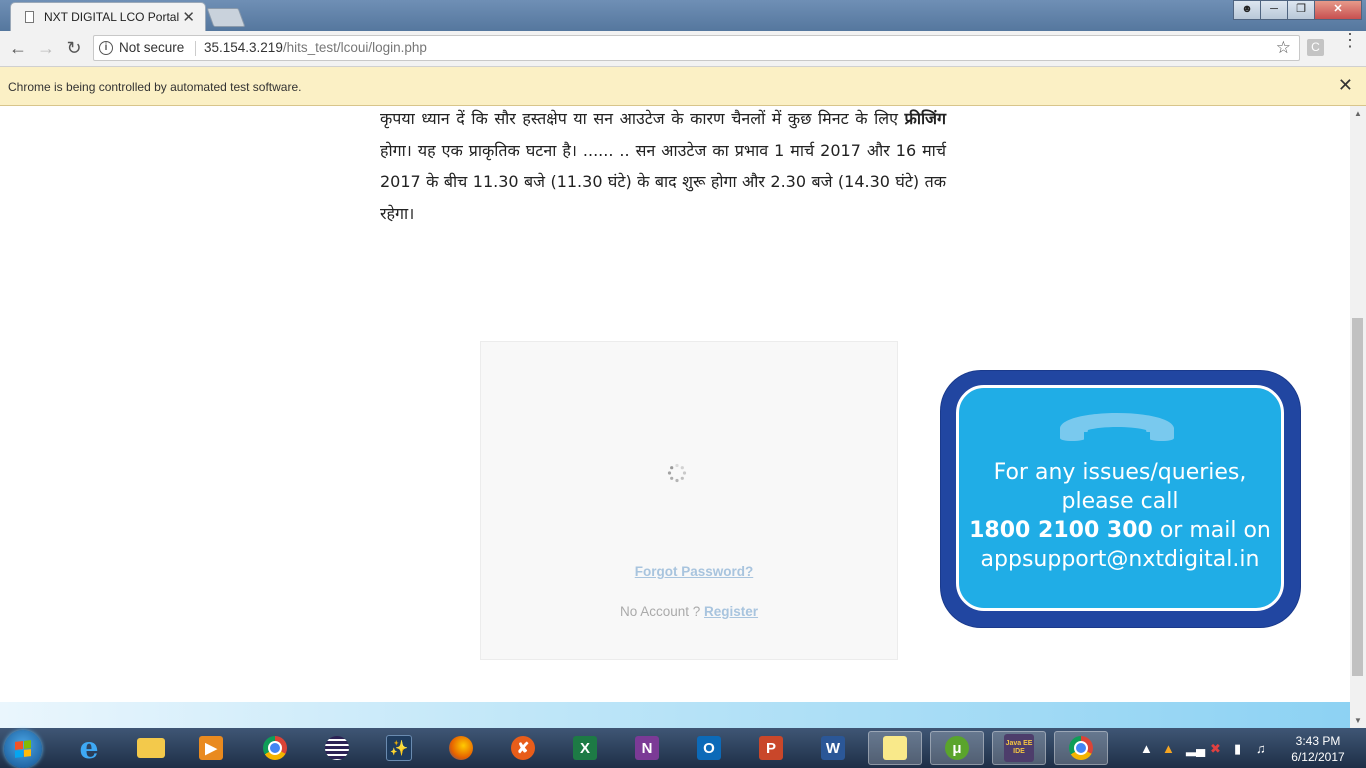  I want to click on register-prompt: No Account ? Register, so click(689, 611).